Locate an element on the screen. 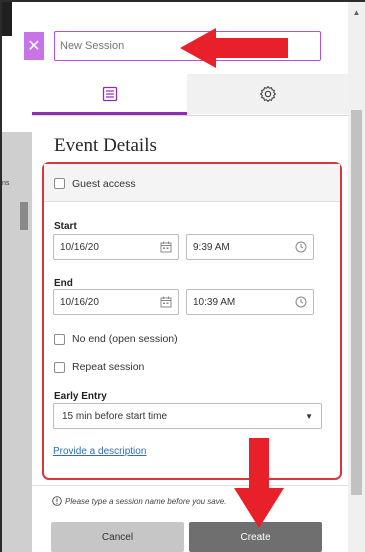 This screenshot has width=365, height=552. tab-event-details is located at coordinates (109, 94).